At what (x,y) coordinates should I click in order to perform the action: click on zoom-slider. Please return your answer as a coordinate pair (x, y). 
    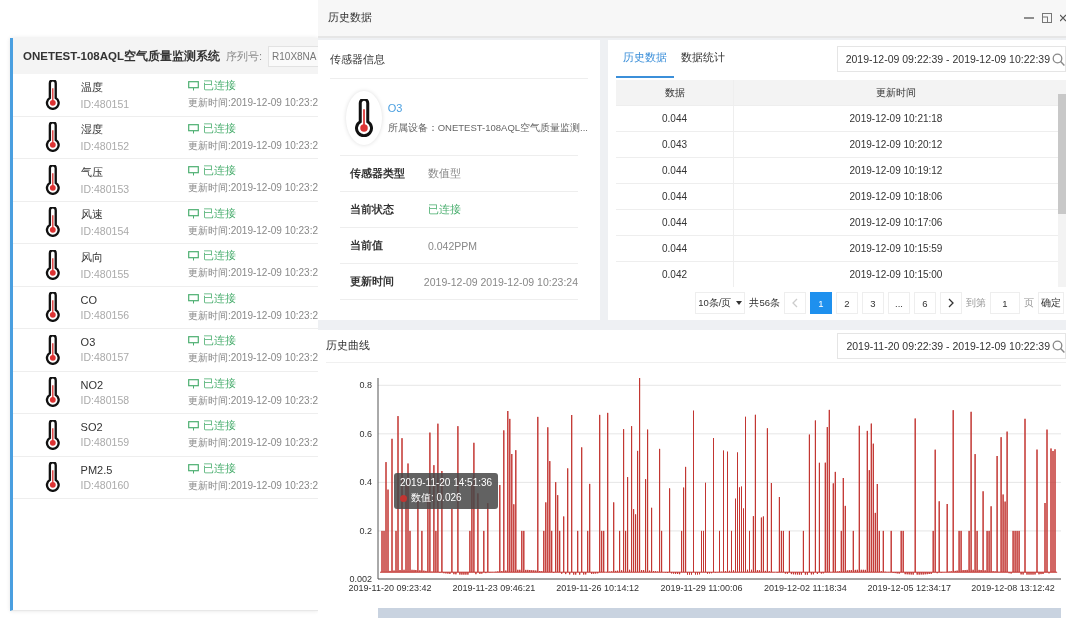
    Looking at the image, I should click on (719, 613).